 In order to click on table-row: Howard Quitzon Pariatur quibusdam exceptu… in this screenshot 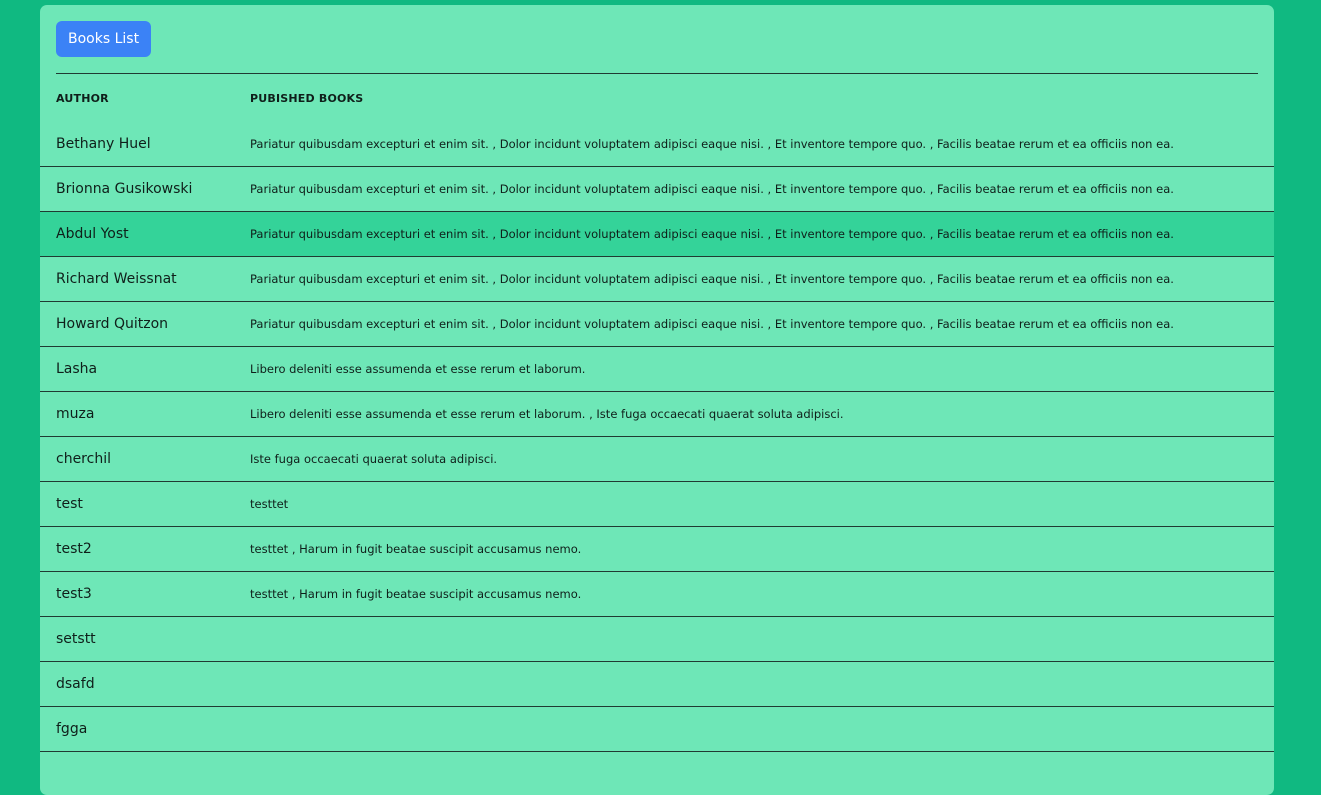, I will do `click(657, 324)`.